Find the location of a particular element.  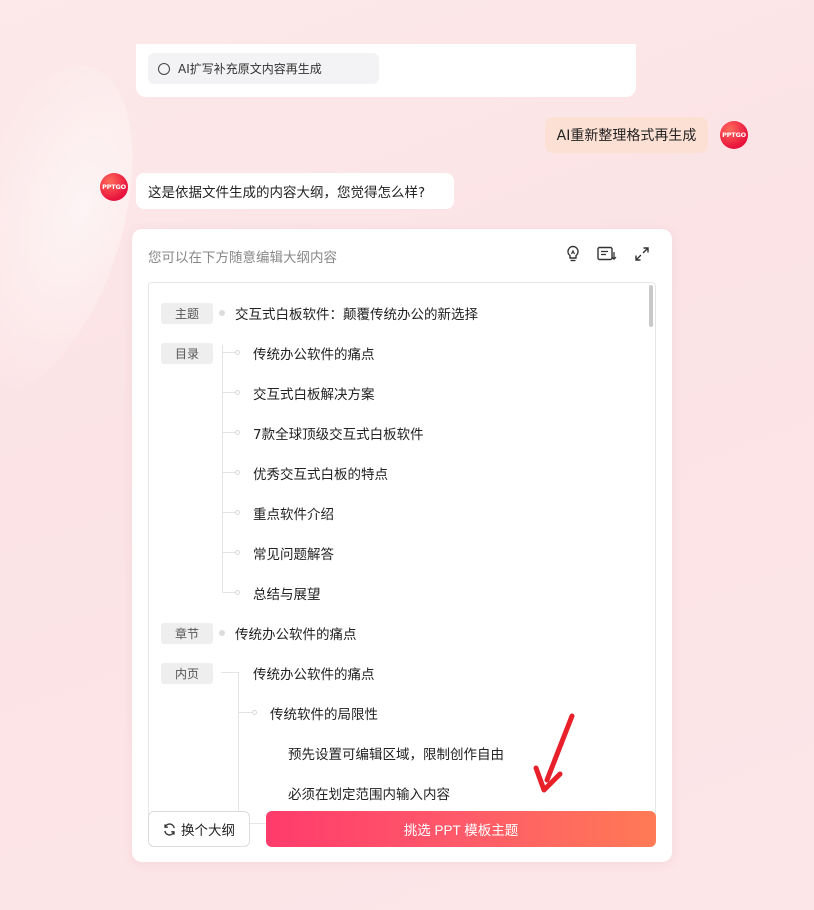

scrollbar is located at coordinates (651, 306).